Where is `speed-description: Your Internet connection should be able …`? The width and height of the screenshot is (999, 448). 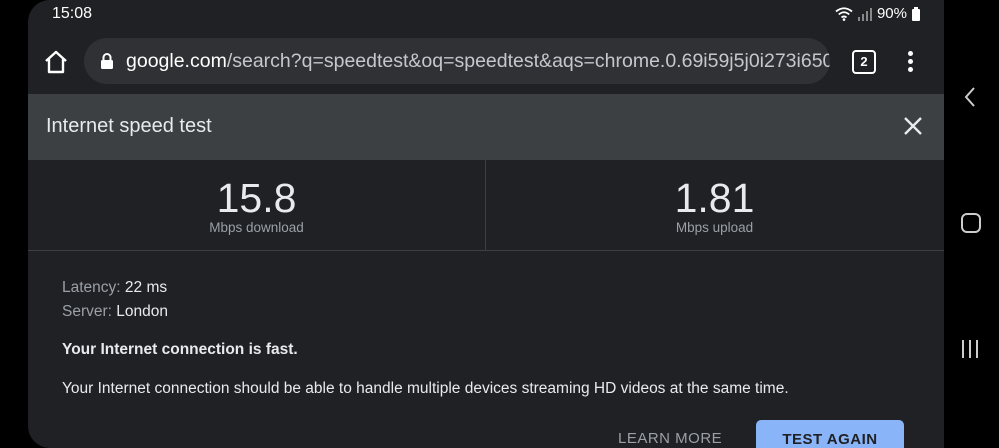
speed-description: Your Internet connection should be able … is located at coordinates (425, 388).